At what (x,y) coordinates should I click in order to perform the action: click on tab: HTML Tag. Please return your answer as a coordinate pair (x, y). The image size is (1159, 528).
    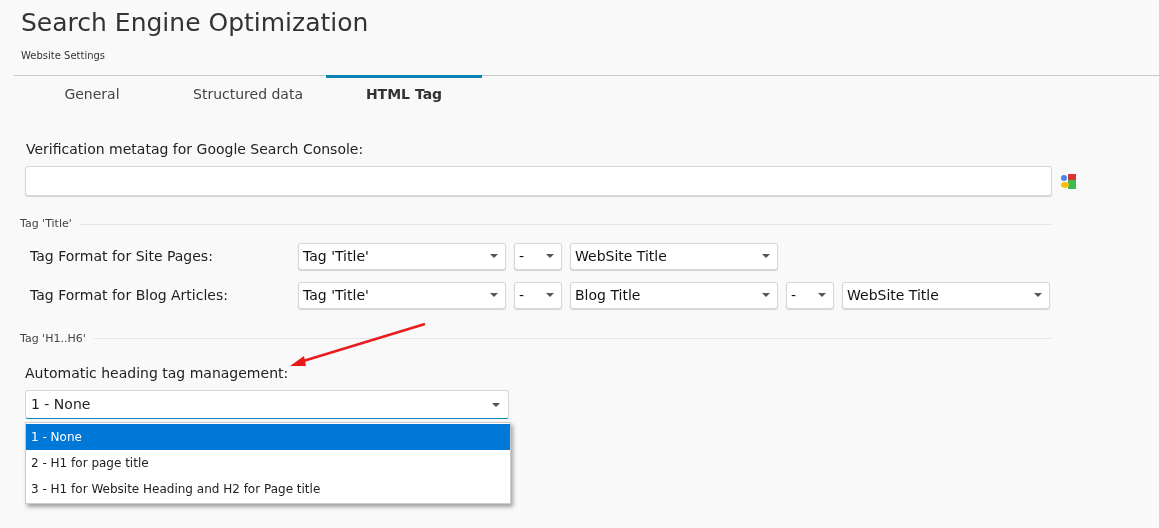
    Looking at the image, I should click on (404, 93).